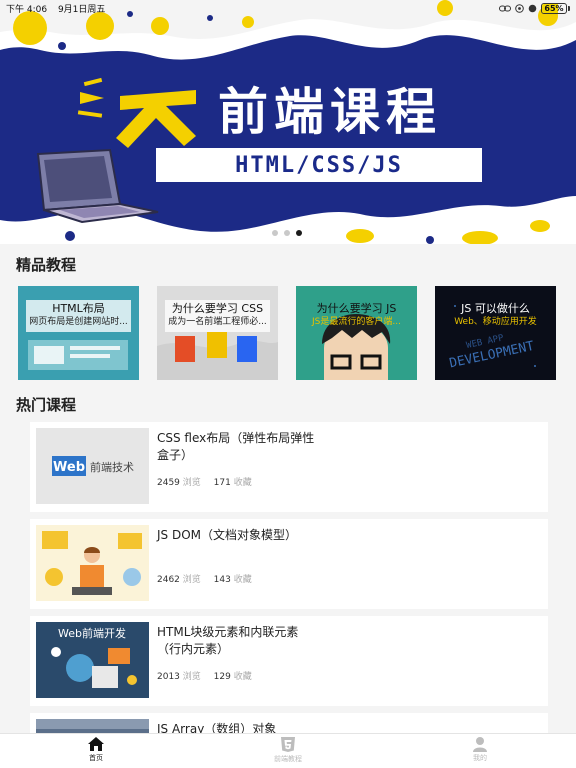  Describe the element at coordinates (96, 758) in the screenshot. I see `tab-label: 首页` at that location.